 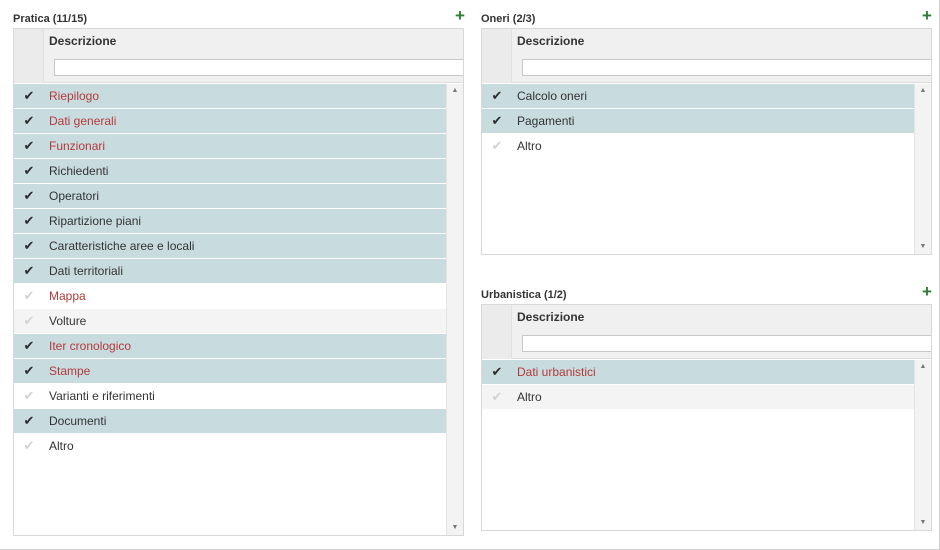 I want to click on list-item-label: Richiedenti, so click(x=79, y=171).